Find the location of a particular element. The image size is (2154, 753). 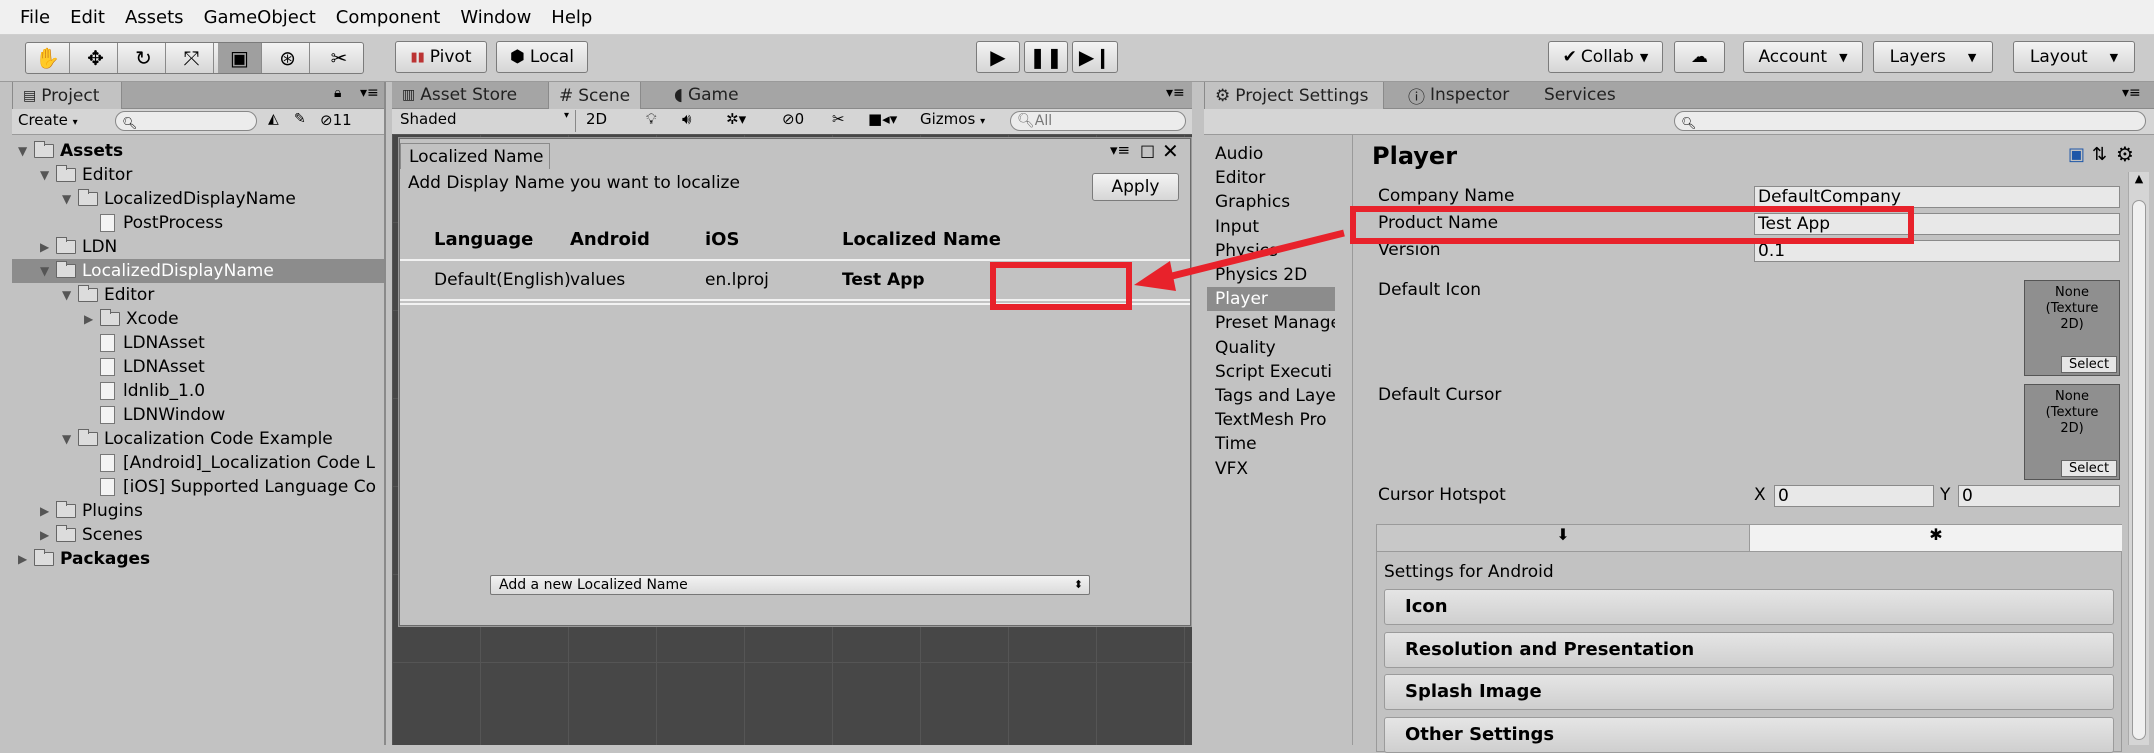

settings-section-header: Splash Image is located at coordinates (1749, 692).